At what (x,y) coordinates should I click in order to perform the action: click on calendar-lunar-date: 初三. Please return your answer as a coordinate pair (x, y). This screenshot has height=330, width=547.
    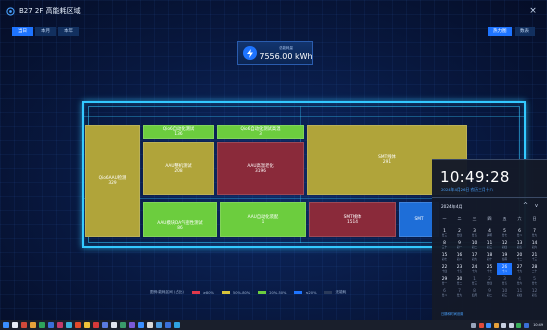
    Looking at the image, I should click on (504, 295).